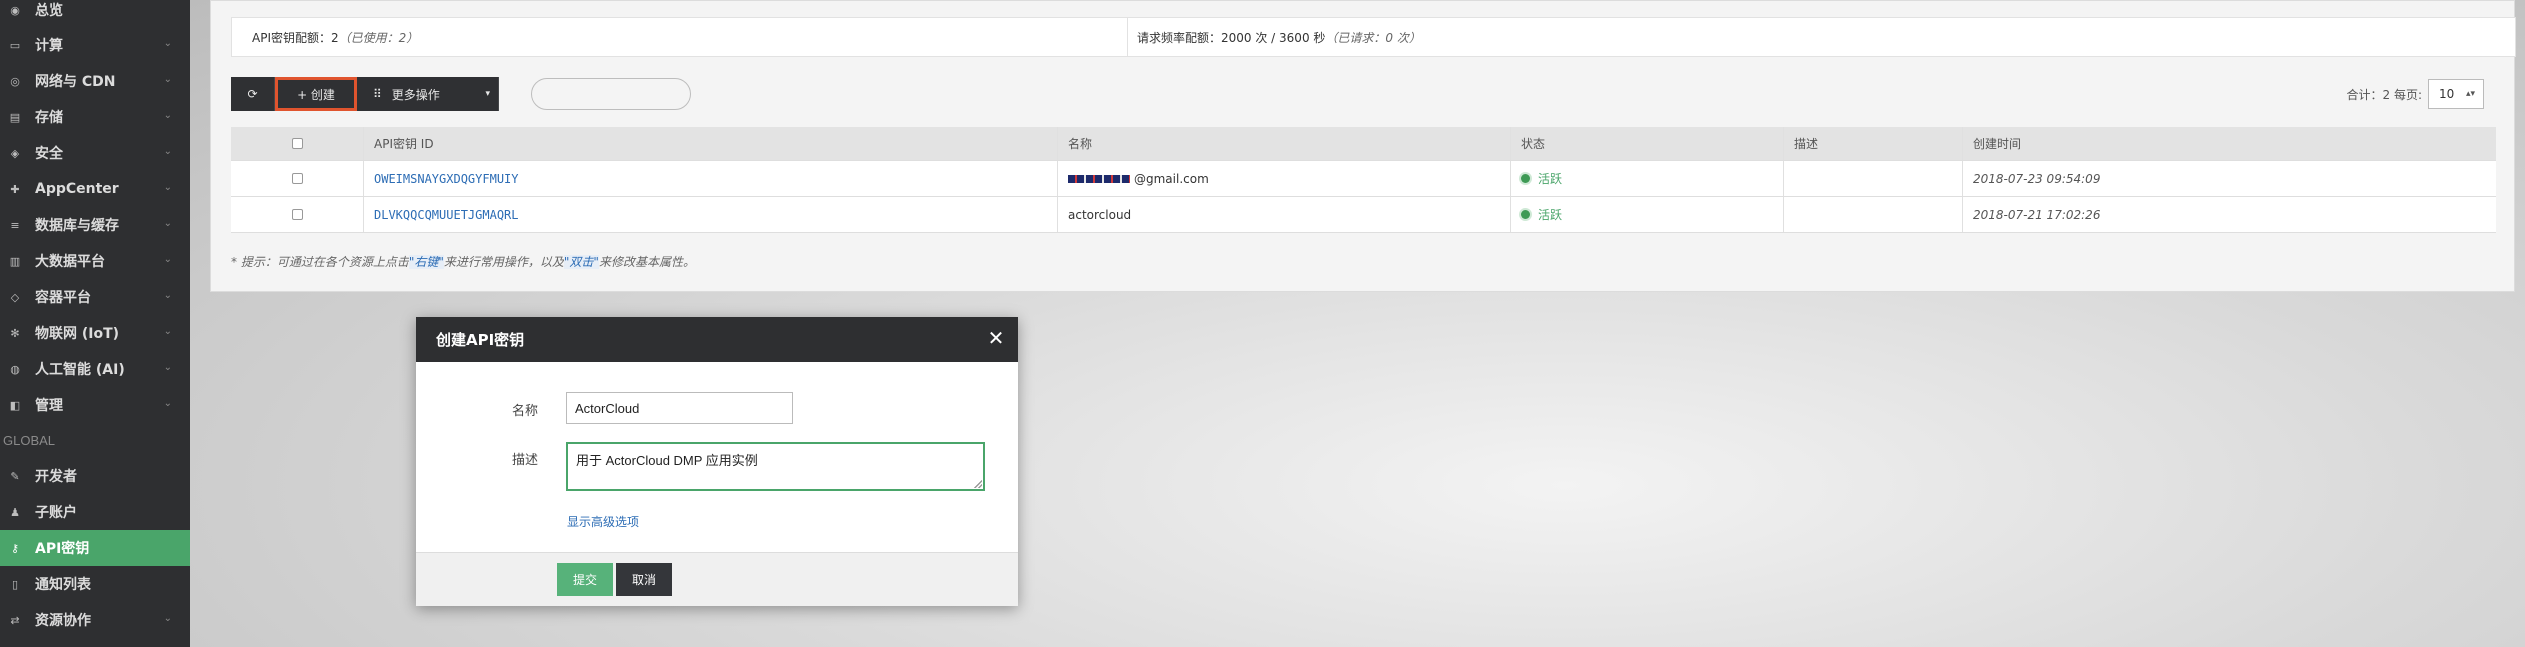 This screenshot has width=2525, height=647. I want to click on sidebar-item-label: 容器平台, so click(63, 298).